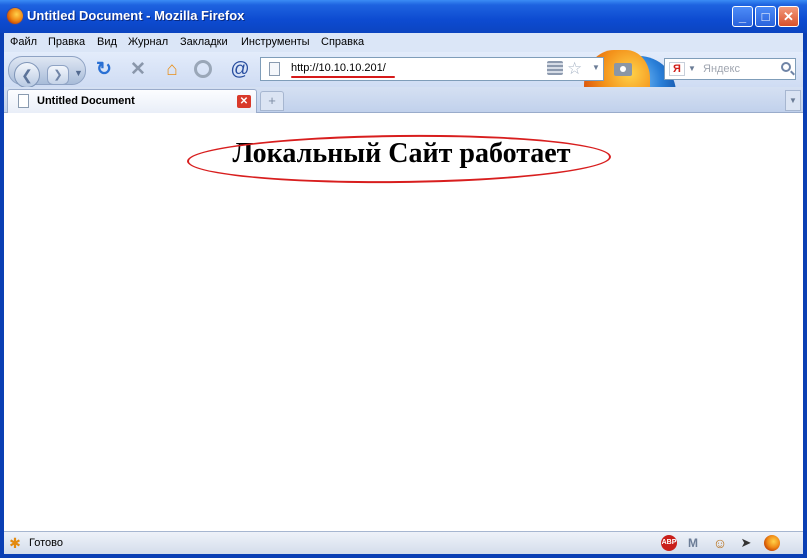 The height and width of the screenshot is (558, 807). What do you see at coordinates (677, 69) in the screenshot?
I see `search-engine-icon: Я` at bounding box center [677, 69].